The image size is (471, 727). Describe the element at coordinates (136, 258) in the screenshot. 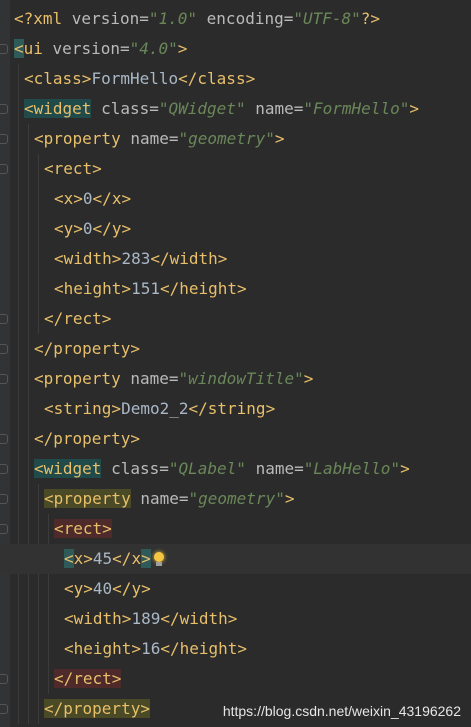

I see `code-token: 283` at that location.